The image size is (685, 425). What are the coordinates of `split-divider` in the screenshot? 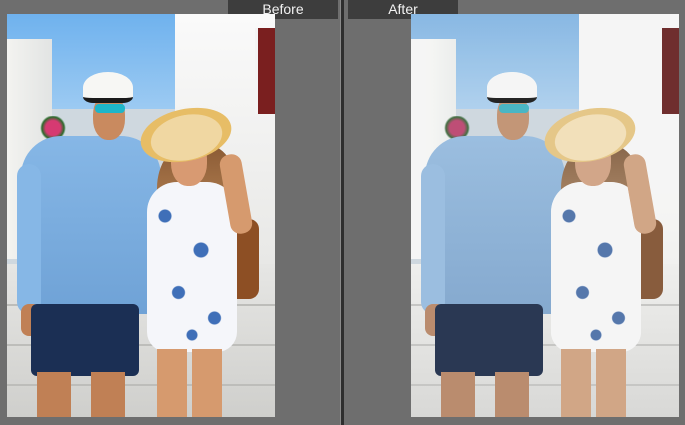 It's located at (342, 212).